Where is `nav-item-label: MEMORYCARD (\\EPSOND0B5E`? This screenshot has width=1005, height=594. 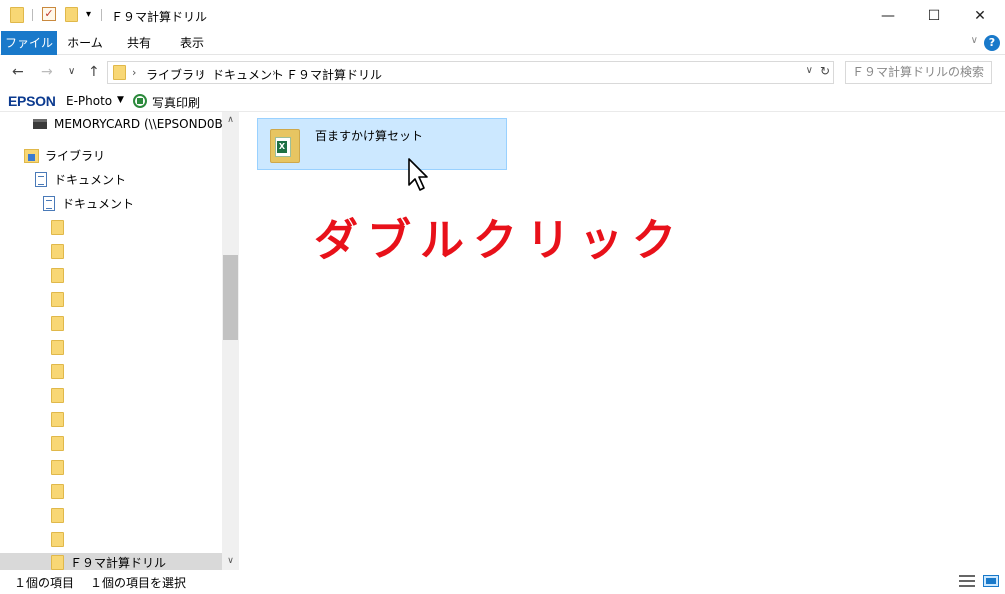
nav-item-label: MEMORYCARD (\\EPSOND0B5E is located at coordinates (146, 124).